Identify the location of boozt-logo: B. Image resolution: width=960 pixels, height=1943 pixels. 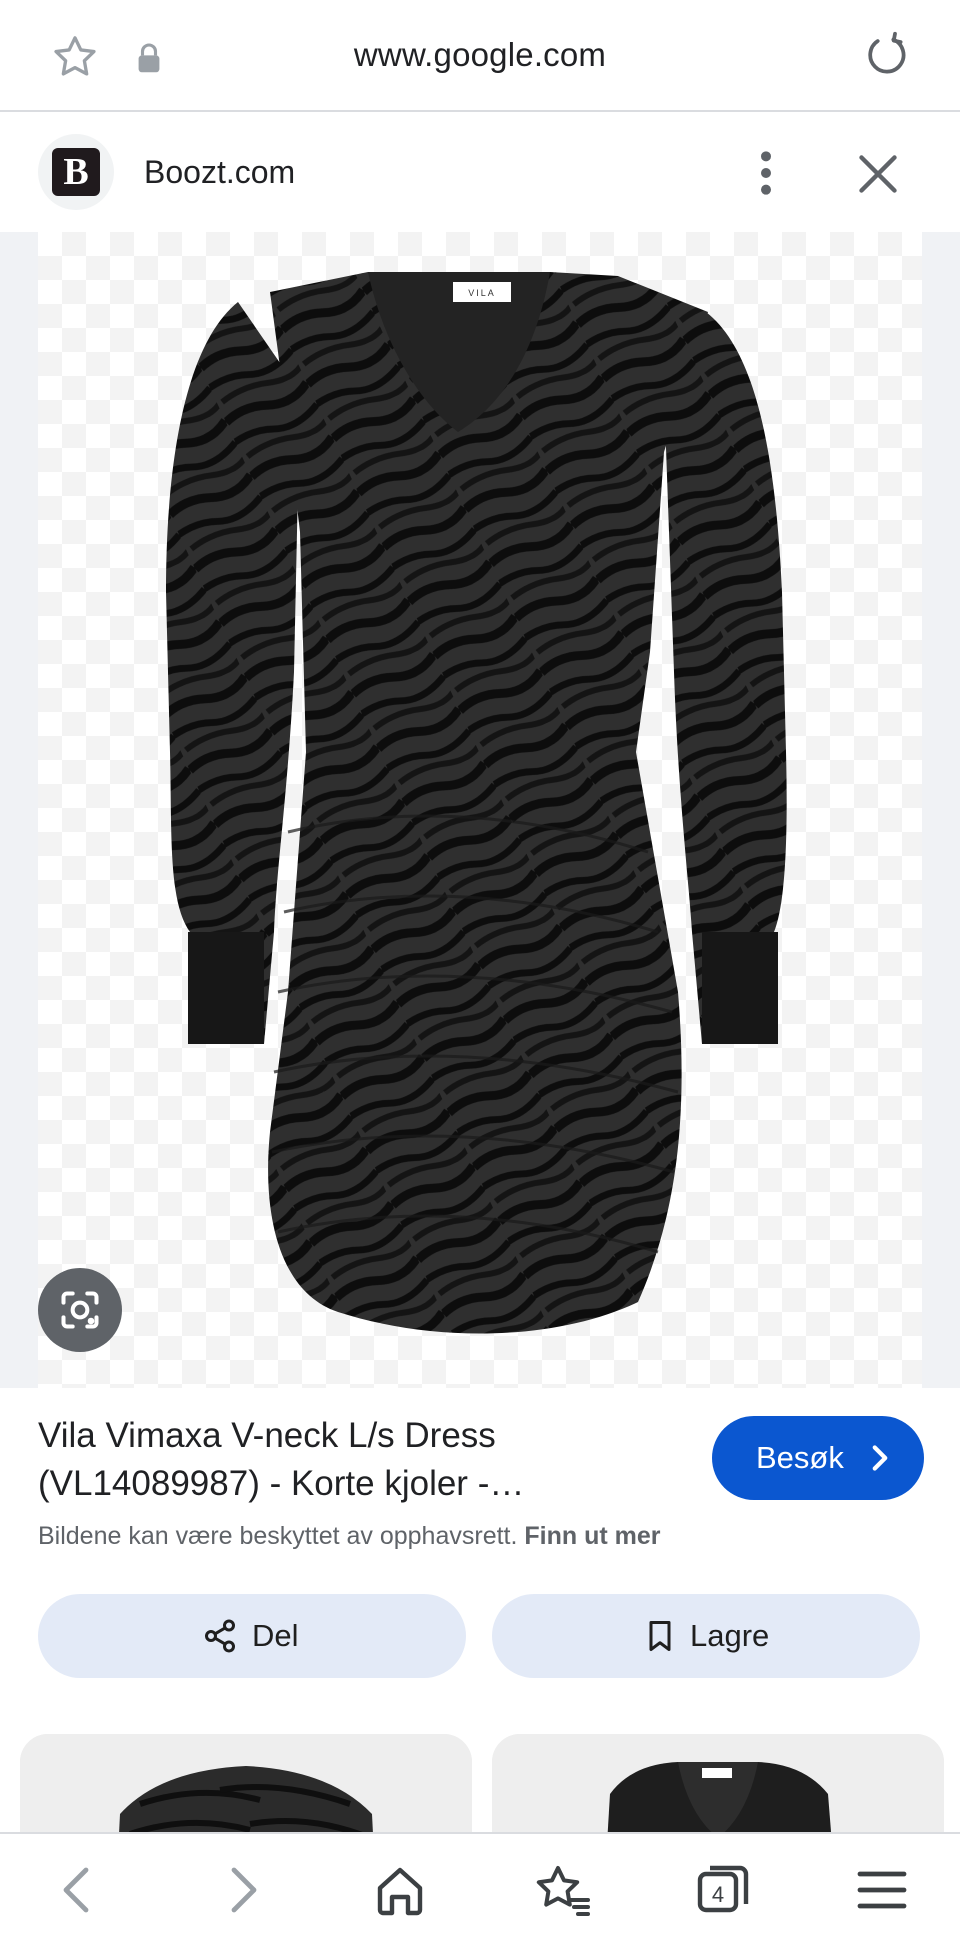
(76, 172).